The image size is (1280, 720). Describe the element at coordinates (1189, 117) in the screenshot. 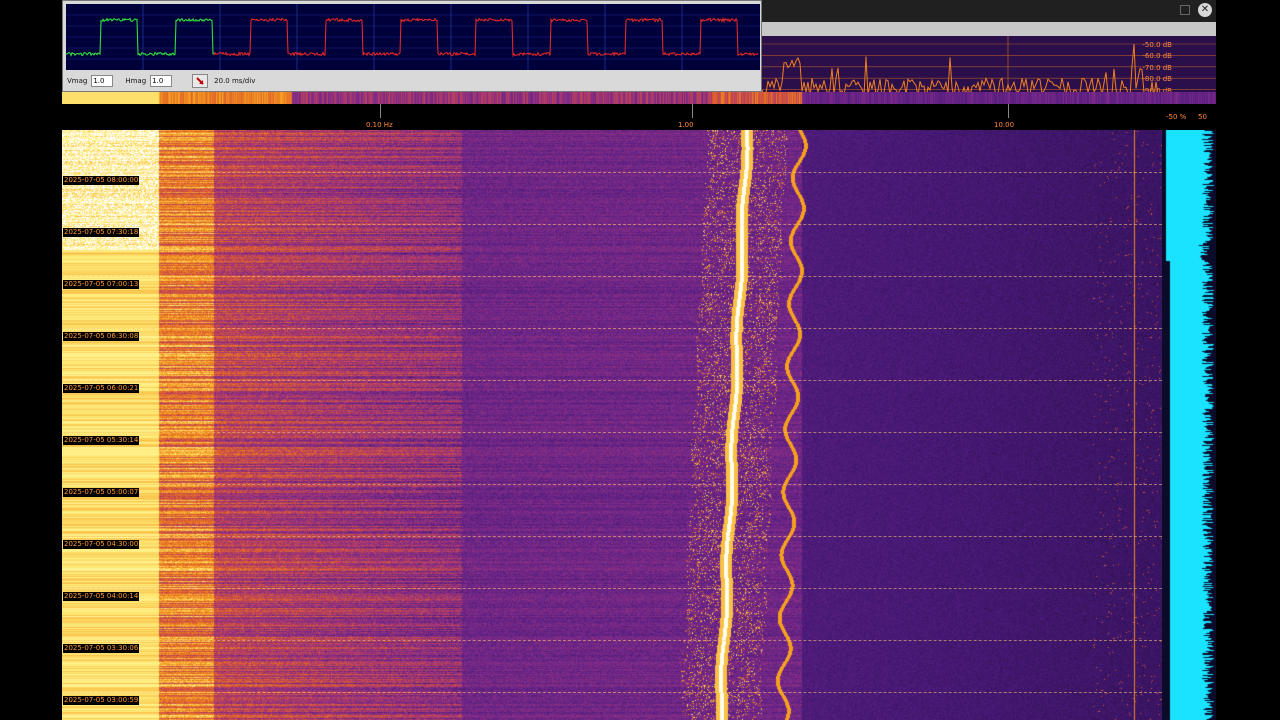

I see `level-axis: -50 % 50` at that location.